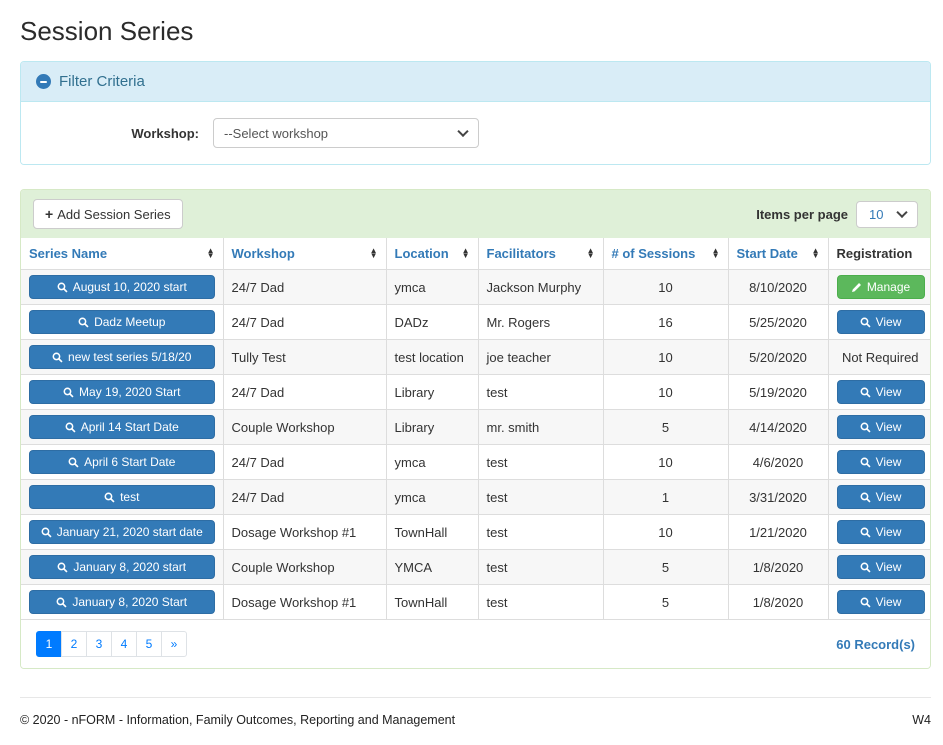 The width and height of the screenshot is (943, 745). What do you see at coordinates (122, 322) in the screenshot?
I see `series-name-button: Dadz Meetup` at bounding box center [122, 322].